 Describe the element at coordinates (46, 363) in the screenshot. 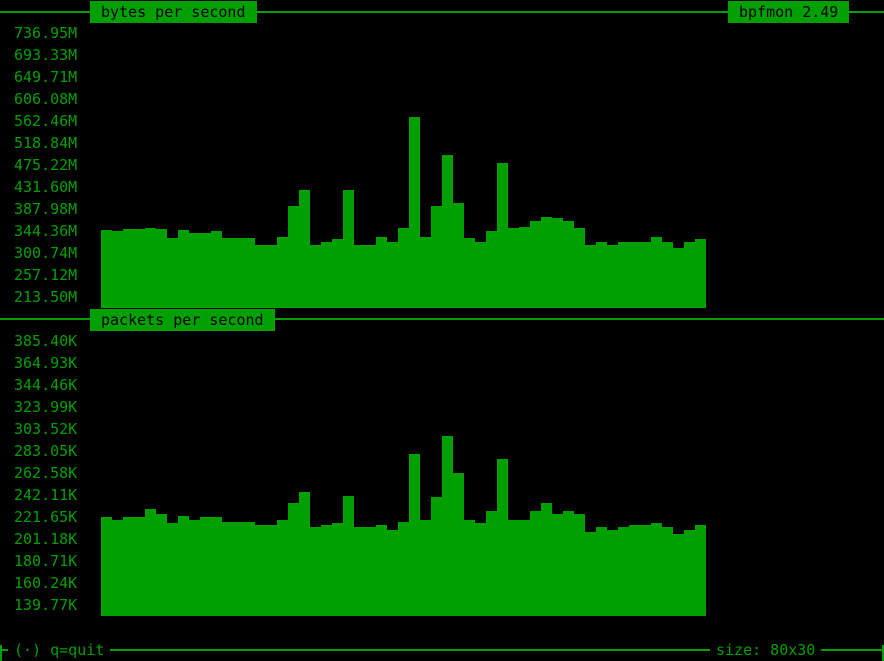

I see `y-tick-label: 364.93K` at that location.